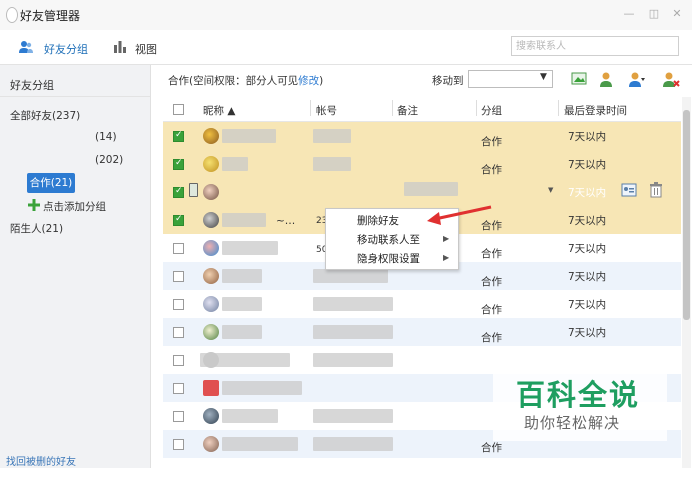 This screenshot has height=486, width=692. Describe the element at coordinates (579, 79) in the screenshot. I see `image-export-icon` at that location.